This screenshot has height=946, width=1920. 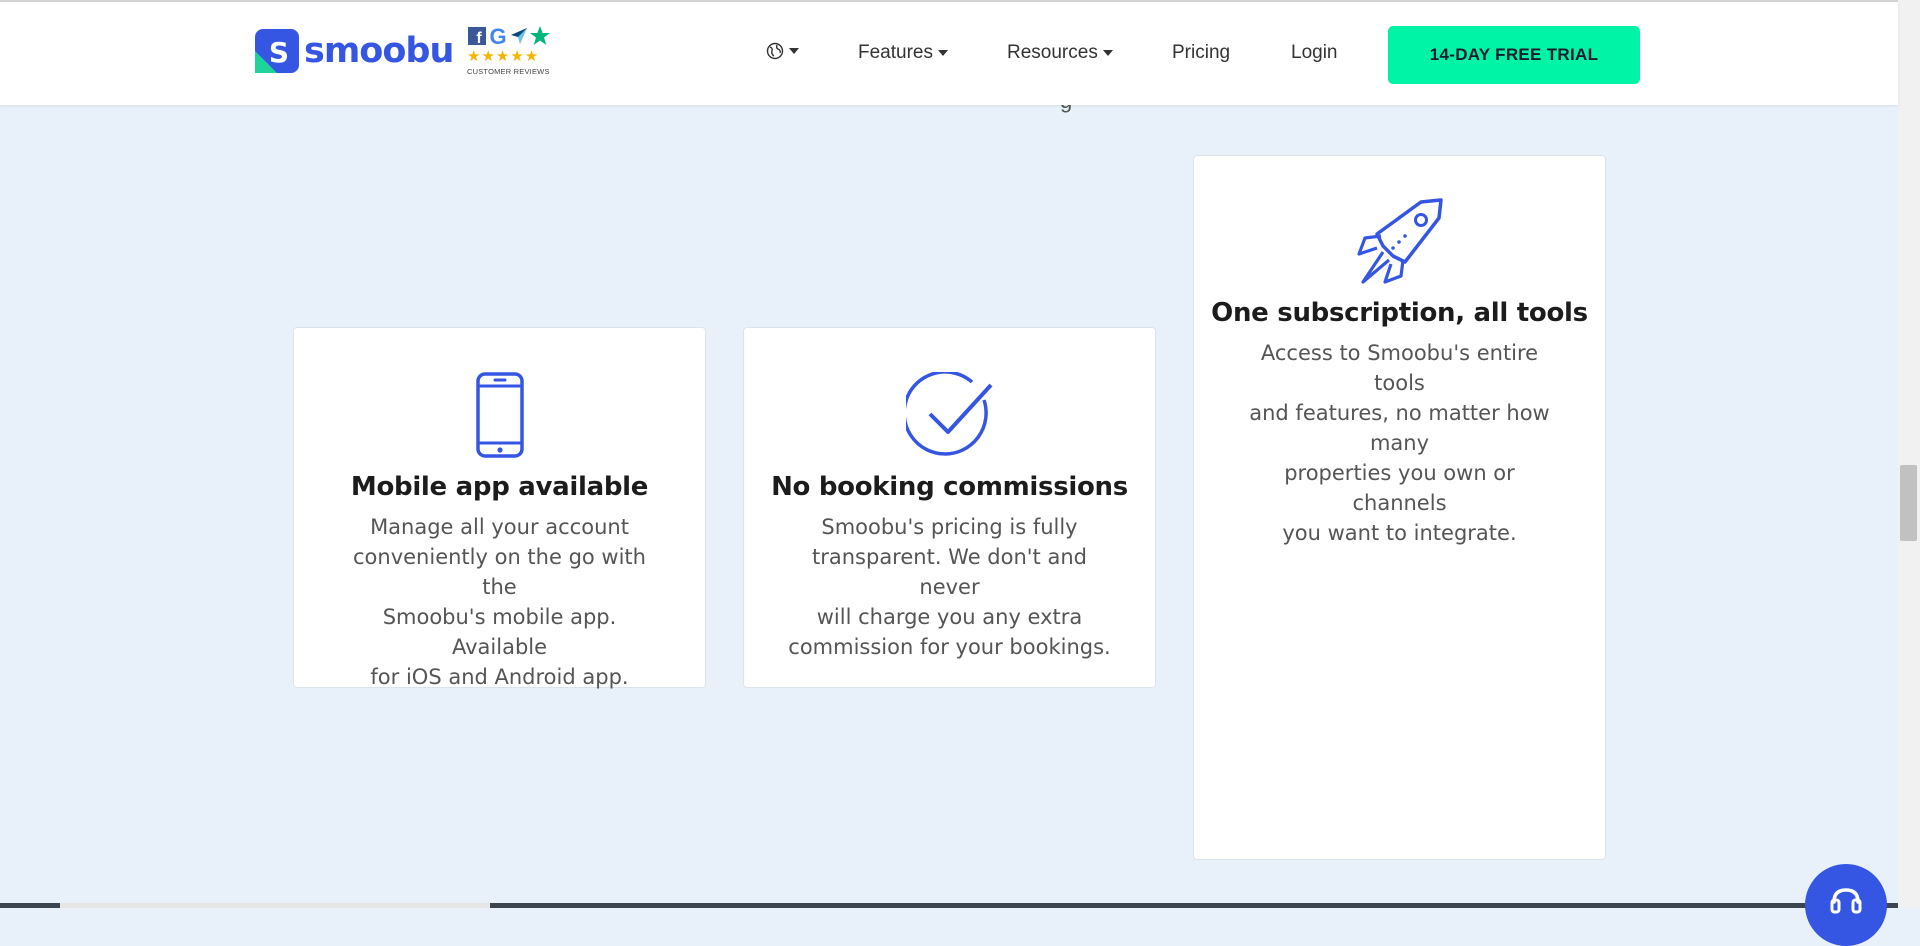 I want to click on logo-wordmark: smoobu, so click(x=379, y=51).